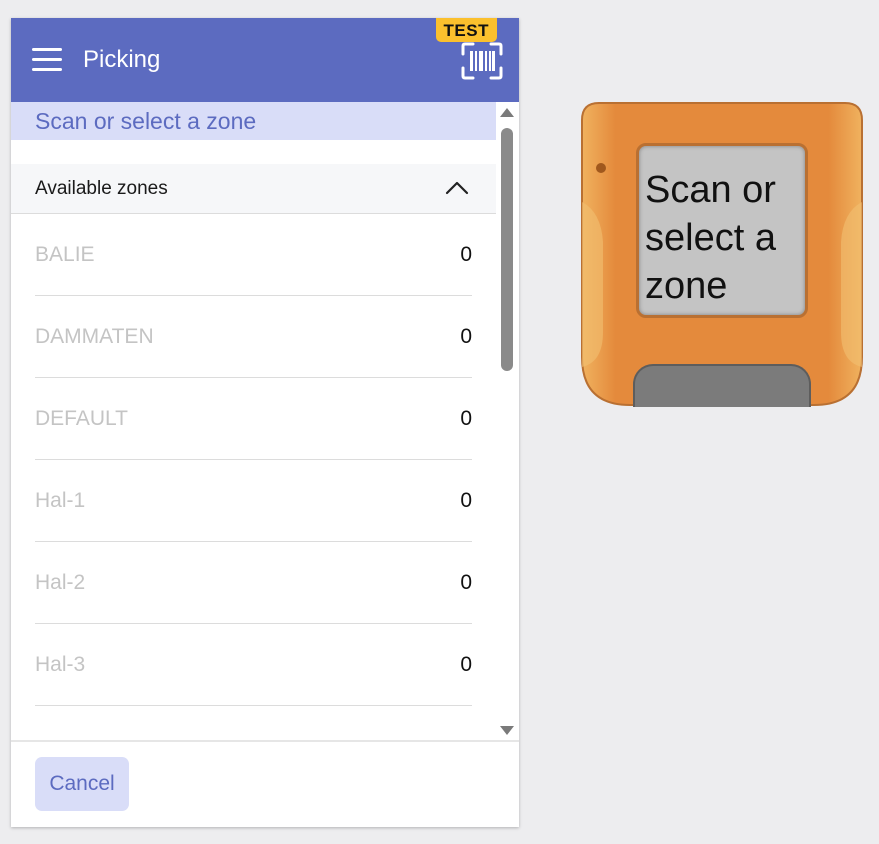 The width and height of the screenshot is (879, 844). I want to click on zone-name: BALIE, so click(65, 254).